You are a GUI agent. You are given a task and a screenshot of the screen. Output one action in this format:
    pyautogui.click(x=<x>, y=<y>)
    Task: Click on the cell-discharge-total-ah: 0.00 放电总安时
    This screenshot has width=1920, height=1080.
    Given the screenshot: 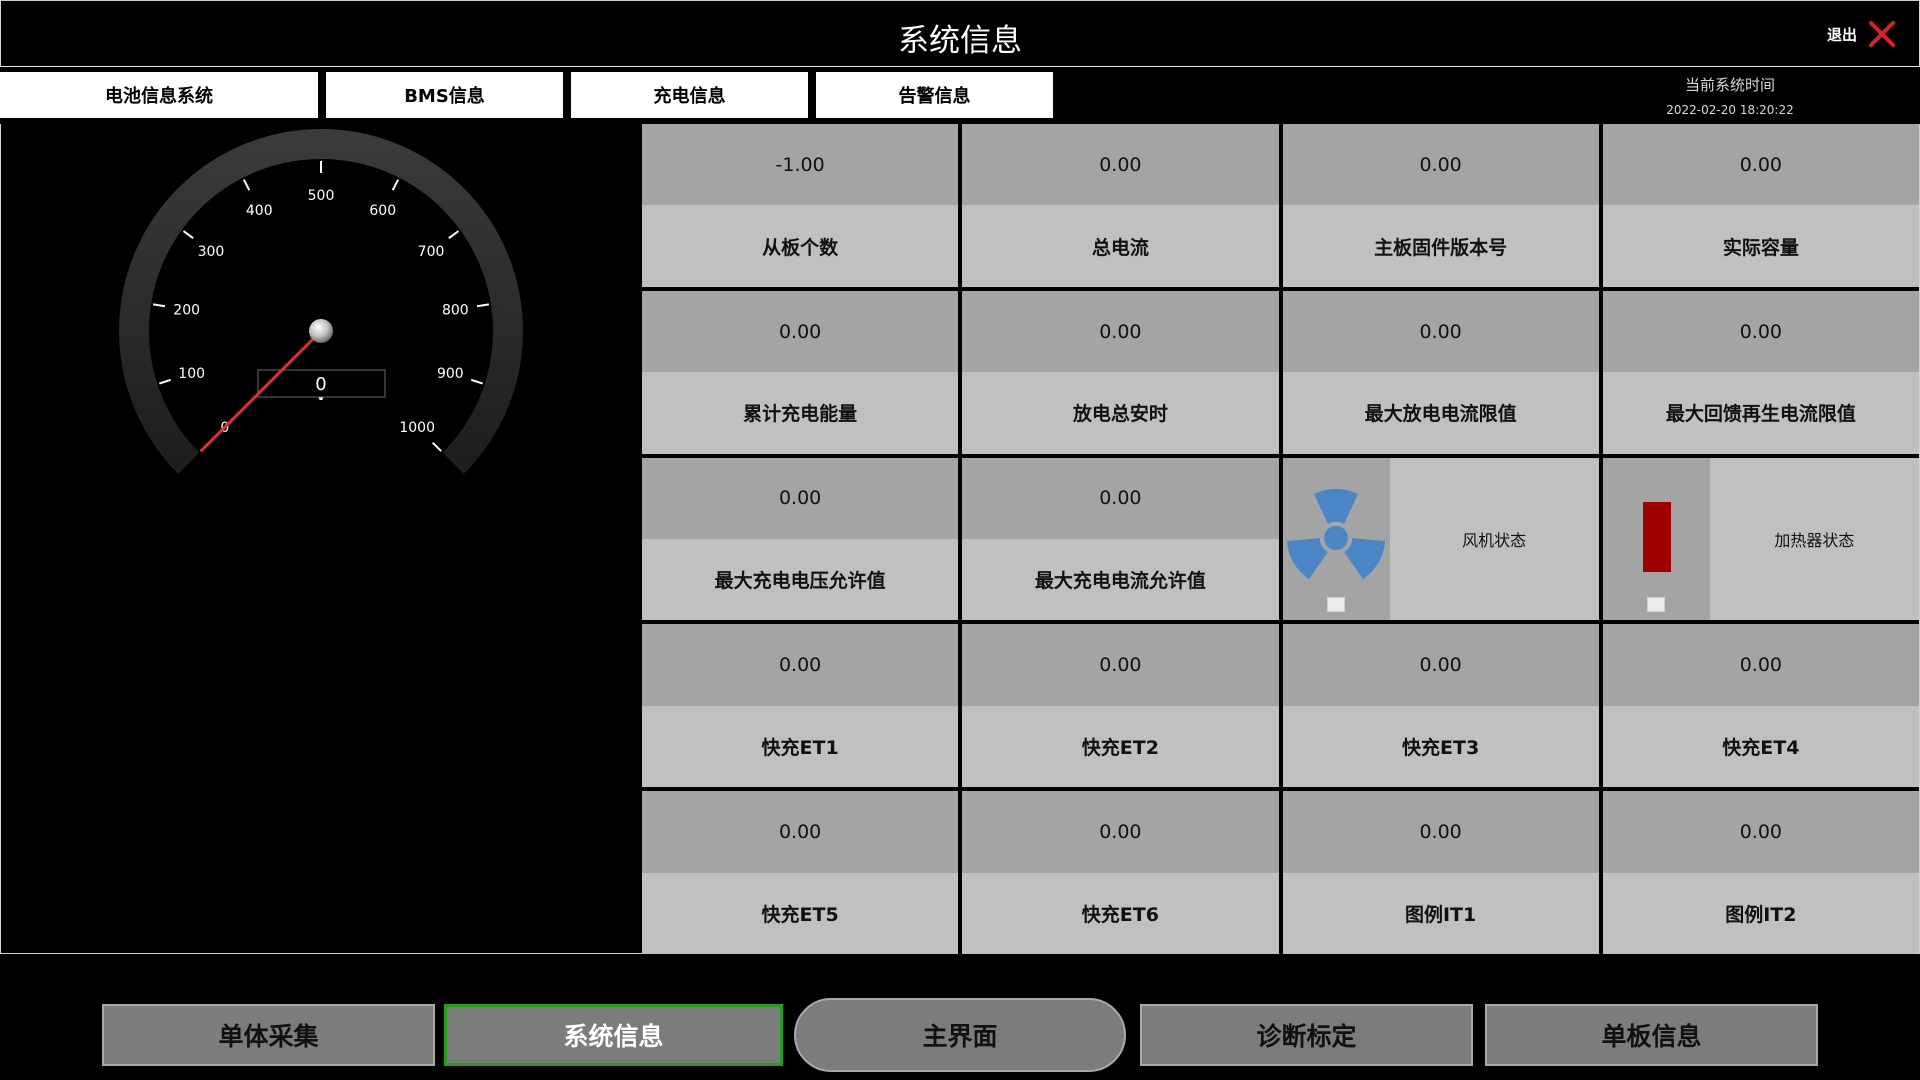 What is the action you would take?
    pyautogui.click(x=1120, y=372)
    